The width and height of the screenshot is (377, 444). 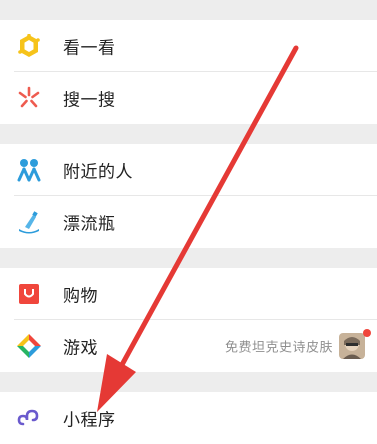 What do you see at coordinates (29, 170) in the screenshot?
I see `people-nearby-icon` at bounding box center [29, 170].